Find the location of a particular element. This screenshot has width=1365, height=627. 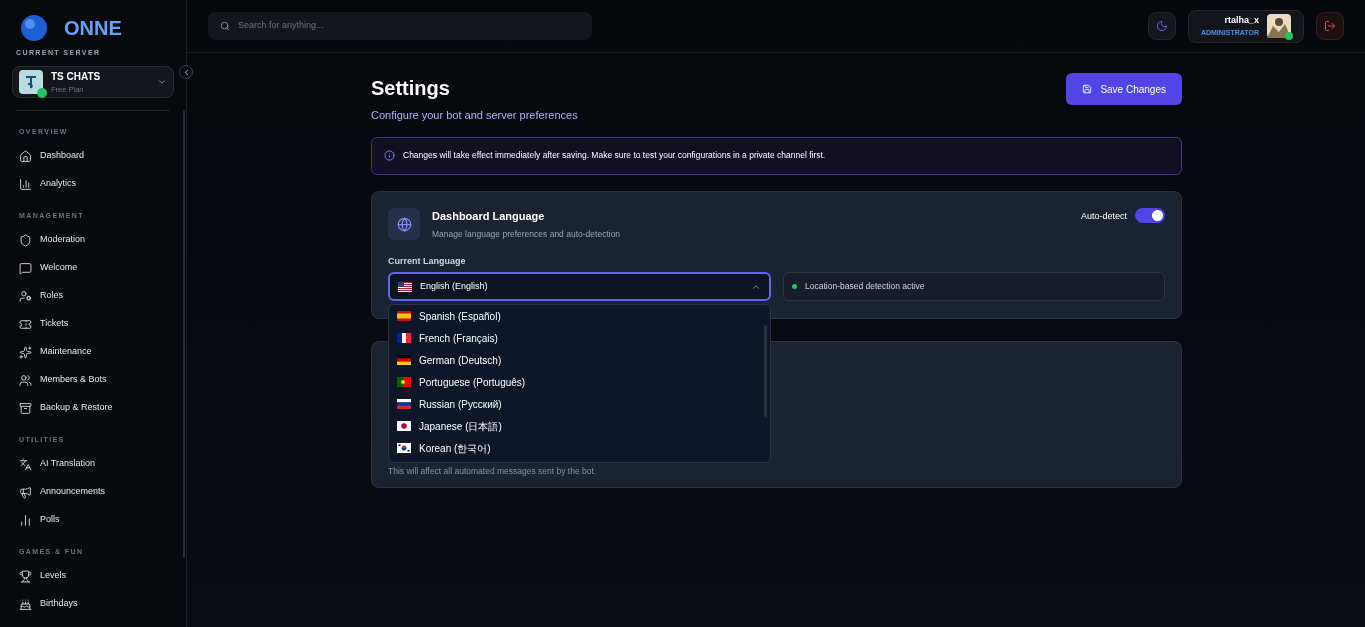

sidebar-item: Backup & Restore is located at coordinates (93, 408).